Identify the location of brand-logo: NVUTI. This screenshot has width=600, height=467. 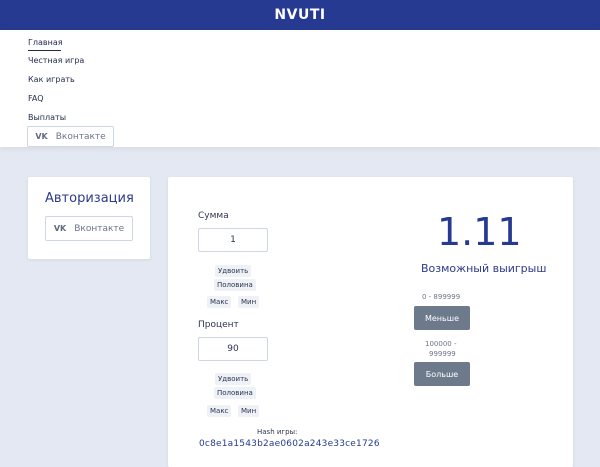
(299, 15).